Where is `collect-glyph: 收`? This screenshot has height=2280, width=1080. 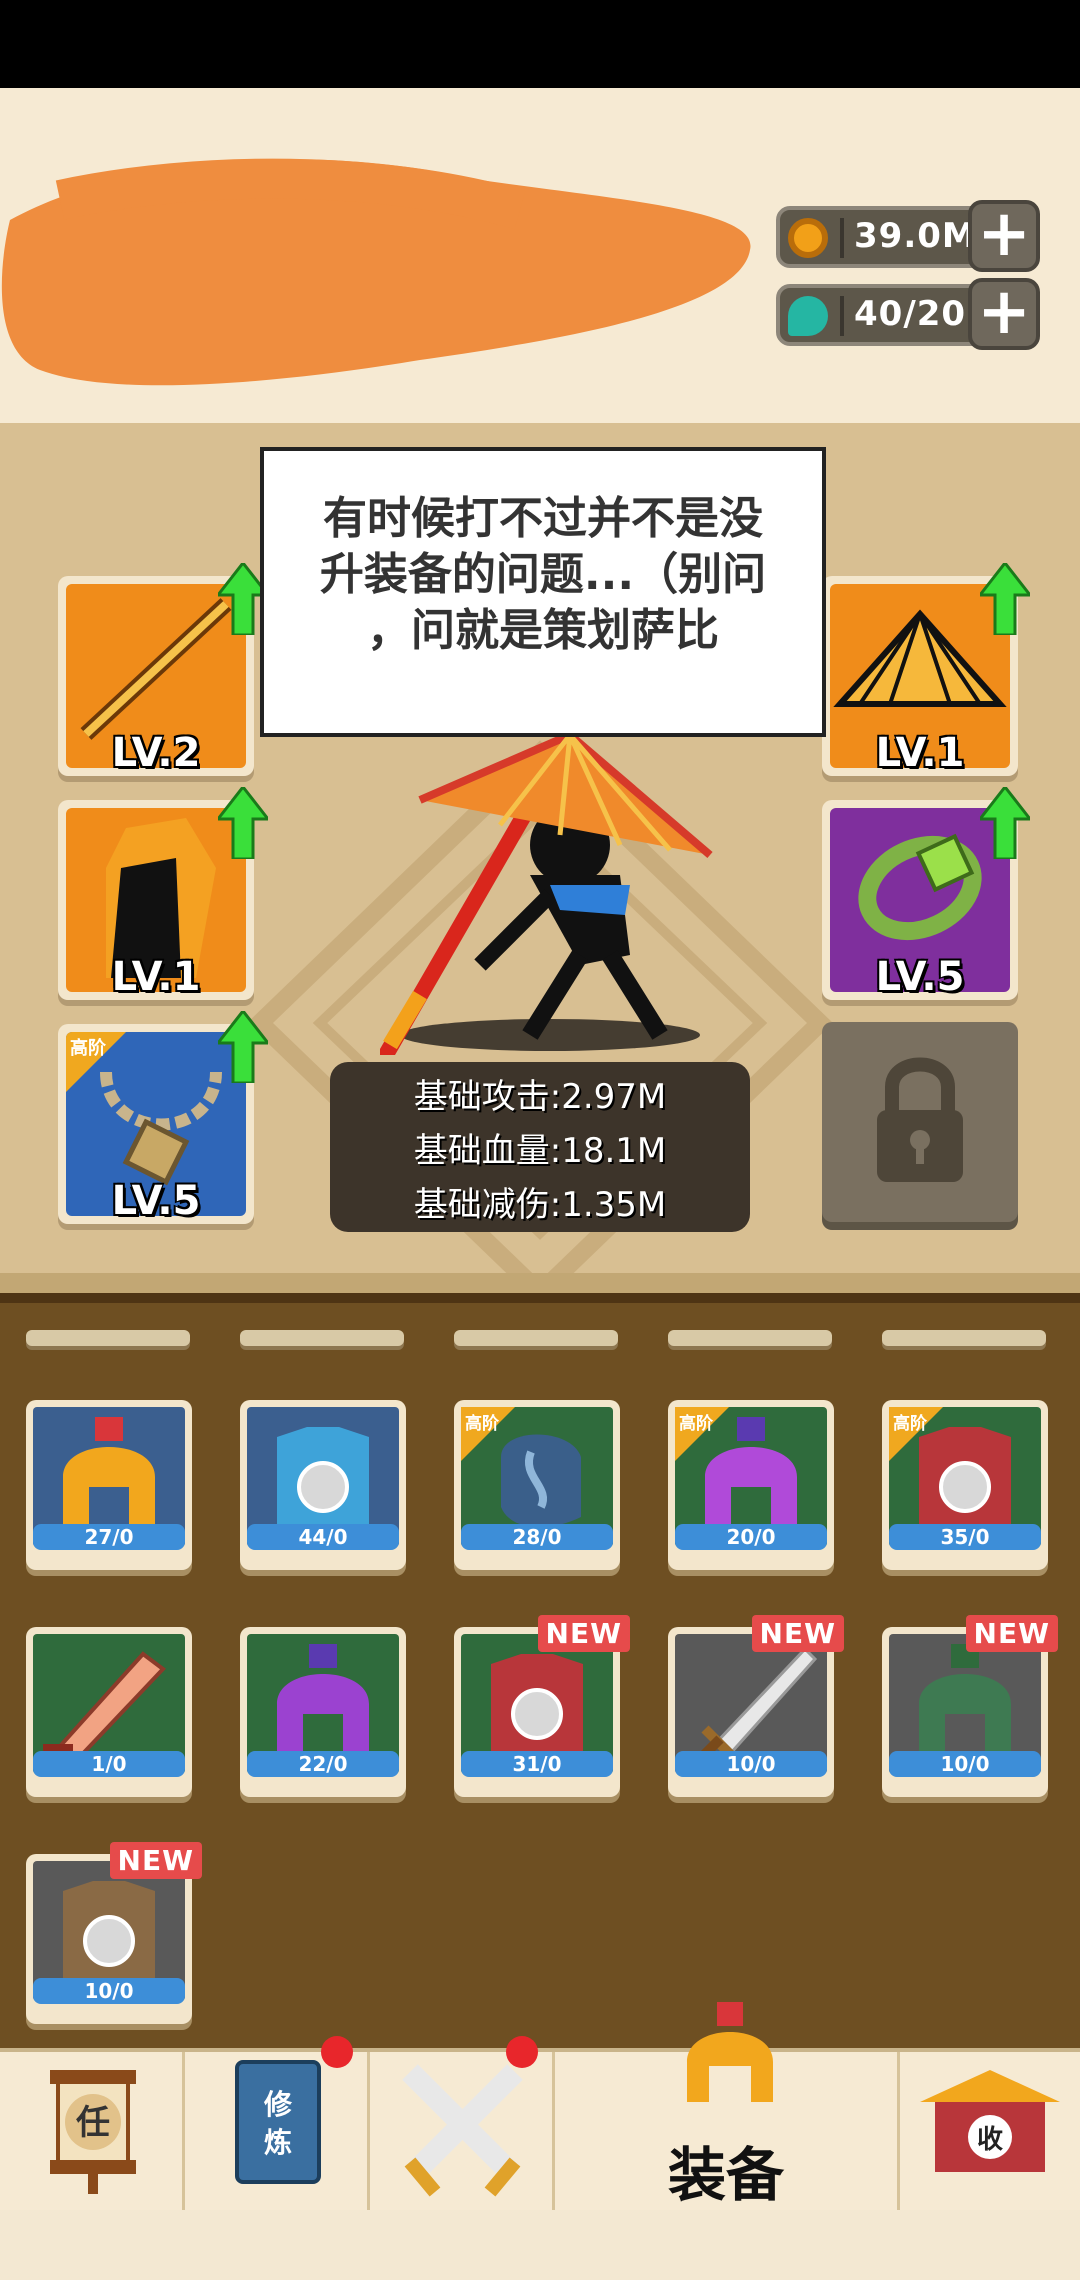
collect-glyph: 收 is located at coordinates (990, 2140).